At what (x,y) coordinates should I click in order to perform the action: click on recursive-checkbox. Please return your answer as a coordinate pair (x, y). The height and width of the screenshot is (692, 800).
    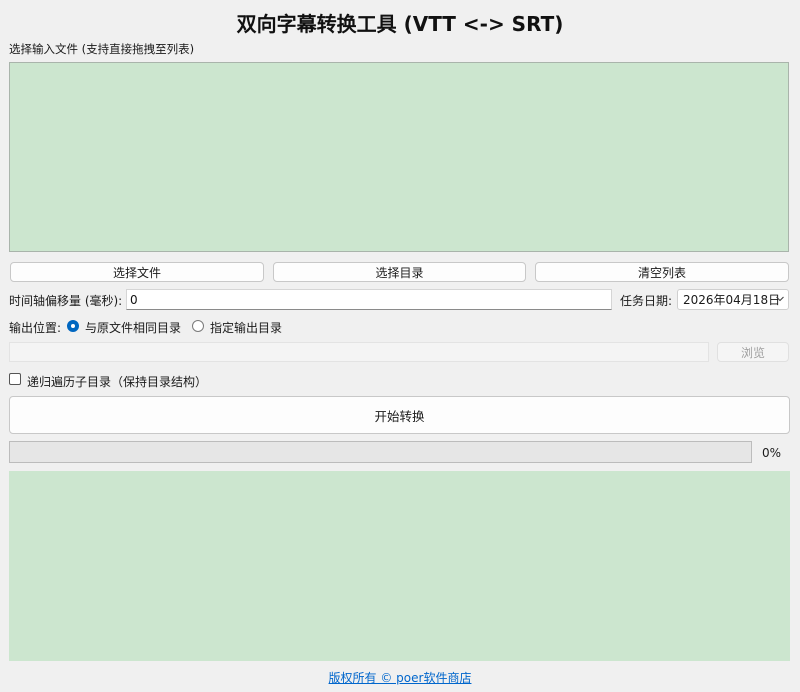
    Looking at the image, I should click on (15, 379).